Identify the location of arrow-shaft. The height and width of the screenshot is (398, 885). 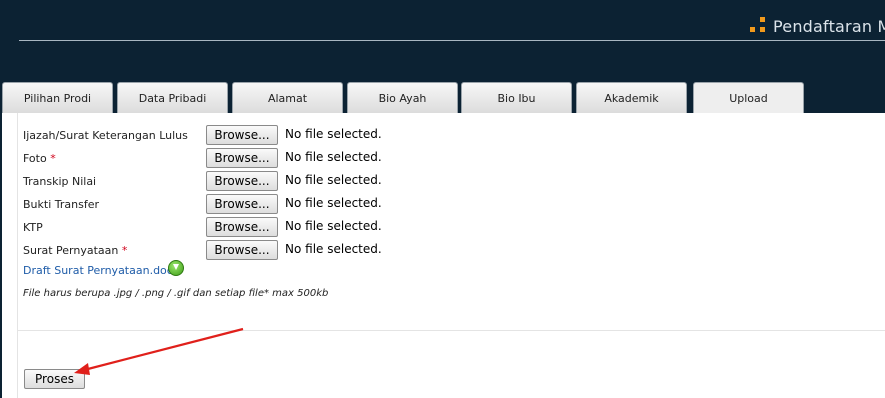
(163, 349).